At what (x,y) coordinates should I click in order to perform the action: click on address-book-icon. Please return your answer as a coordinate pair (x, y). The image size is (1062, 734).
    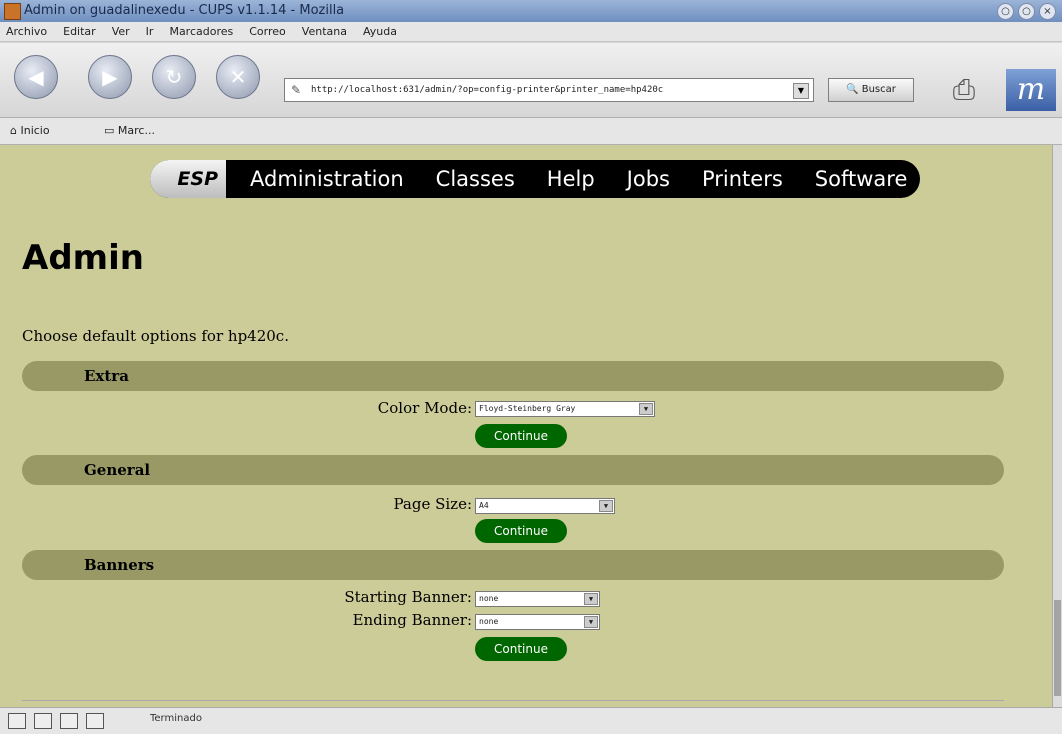
    Looking at the image, I should click on (95, 721).